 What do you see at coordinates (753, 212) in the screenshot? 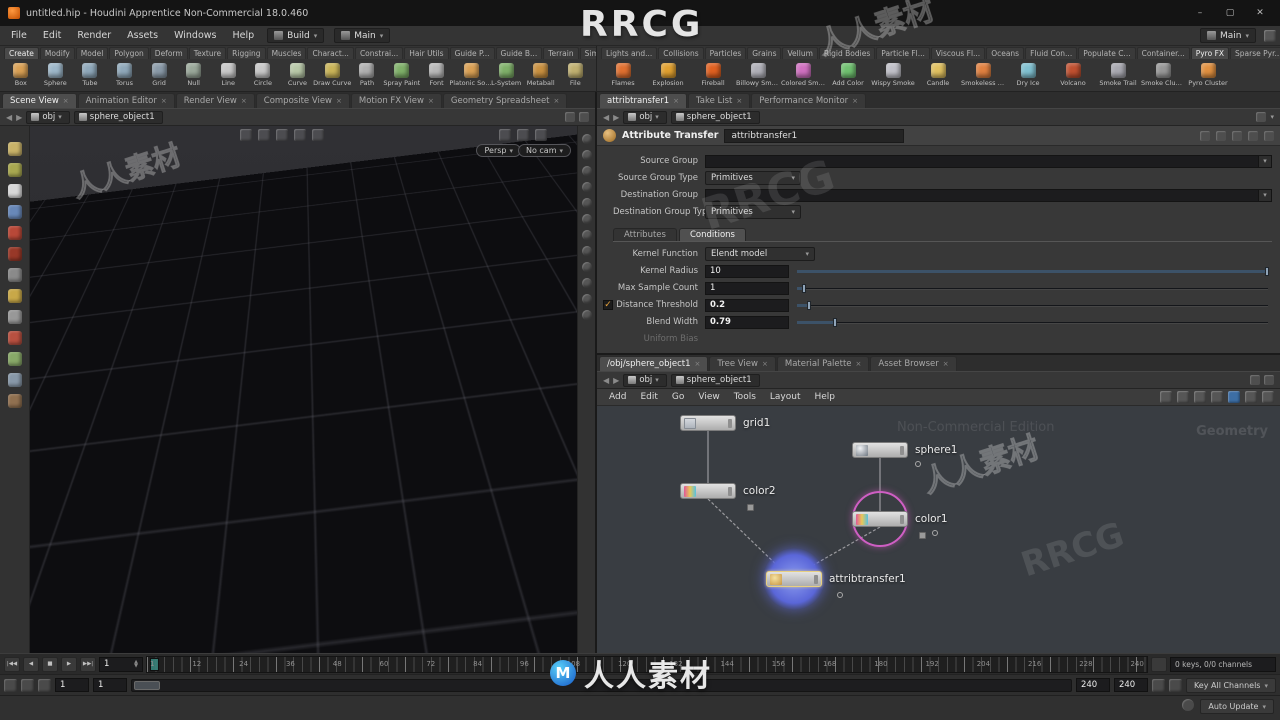
I see `destination-group-type-select: Primitives` at bounding box center [753, 212].